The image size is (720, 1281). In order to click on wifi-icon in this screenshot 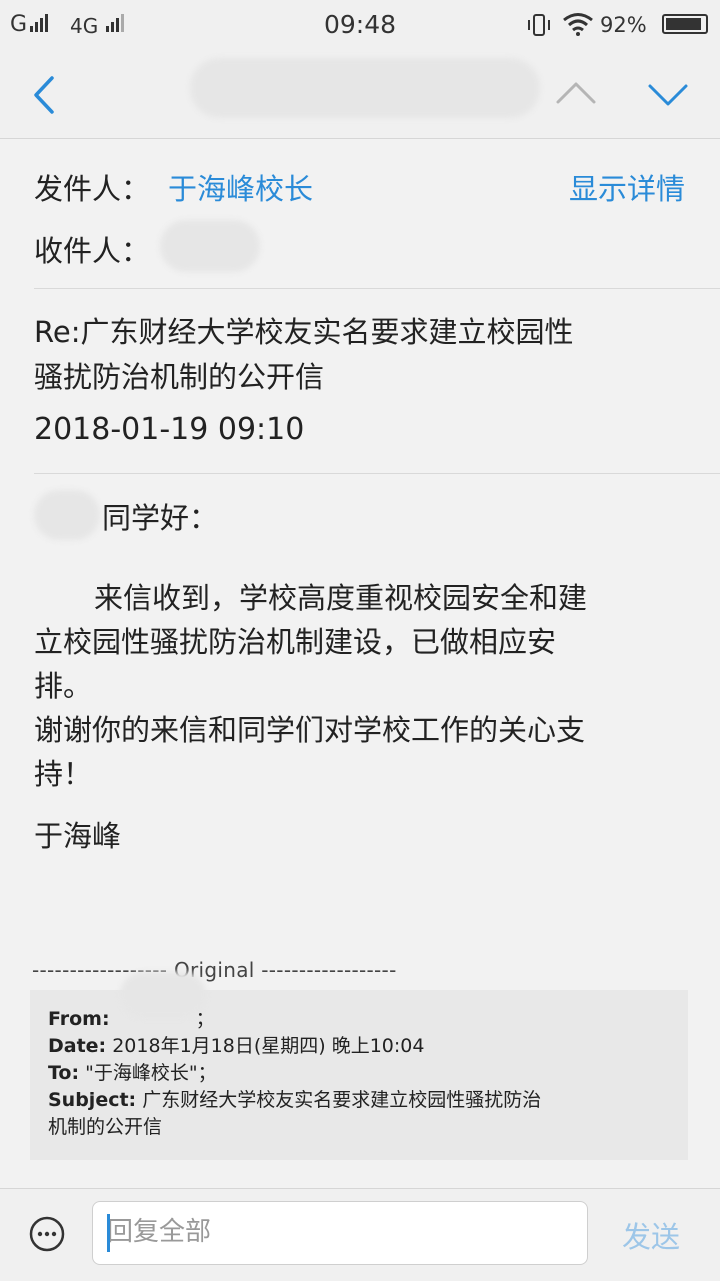, I will do `click(578, 24)`.